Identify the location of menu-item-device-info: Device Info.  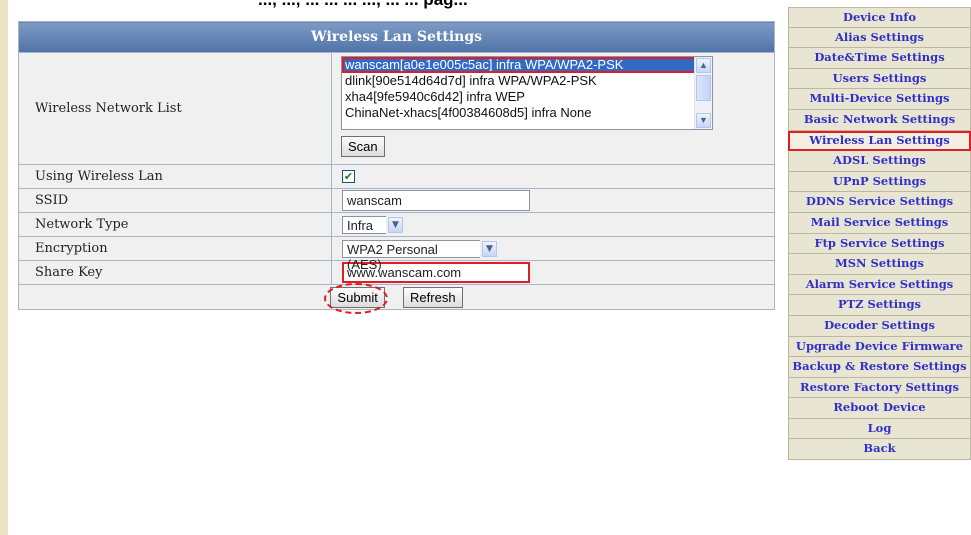
(879, 17).